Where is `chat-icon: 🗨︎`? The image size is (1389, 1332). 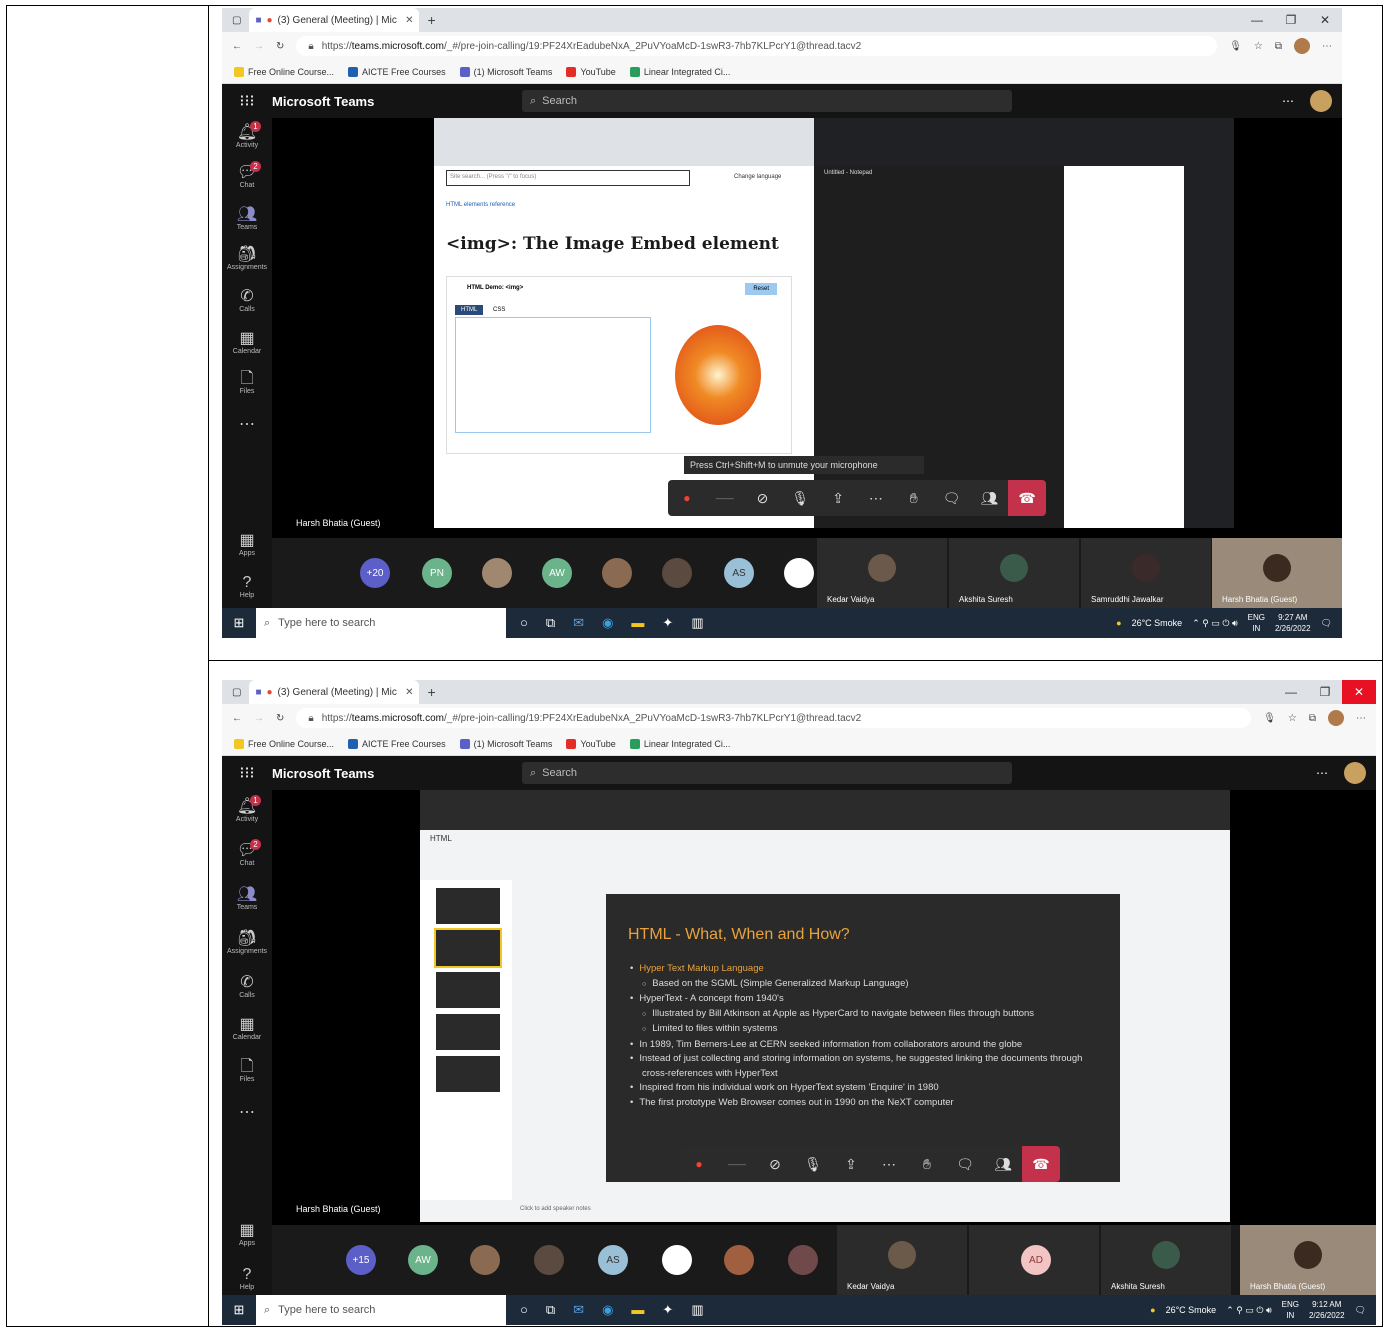 chat-icon: 🗨︎ is located at coordinates (965, 1164).